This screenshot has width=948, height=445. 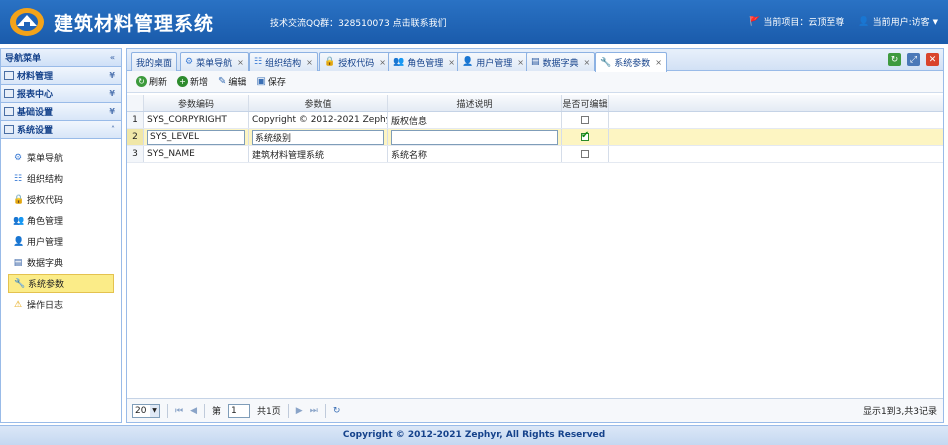 I want to click on column-header: 参数值, so click(x=318, y=103).